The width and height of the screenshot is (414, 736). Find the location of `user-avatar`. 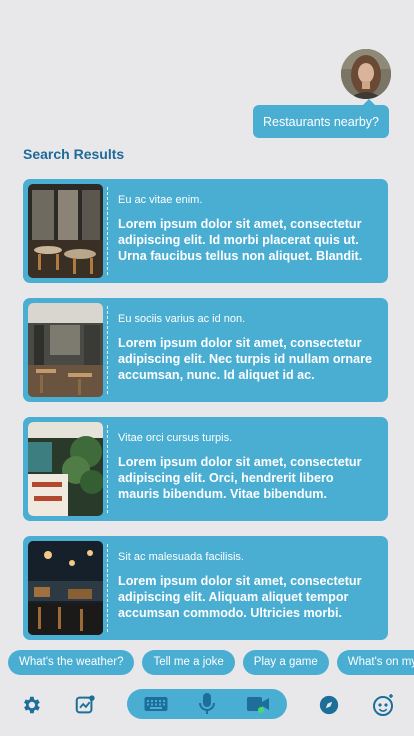

user-avatar is located at coordinates (366, 74).